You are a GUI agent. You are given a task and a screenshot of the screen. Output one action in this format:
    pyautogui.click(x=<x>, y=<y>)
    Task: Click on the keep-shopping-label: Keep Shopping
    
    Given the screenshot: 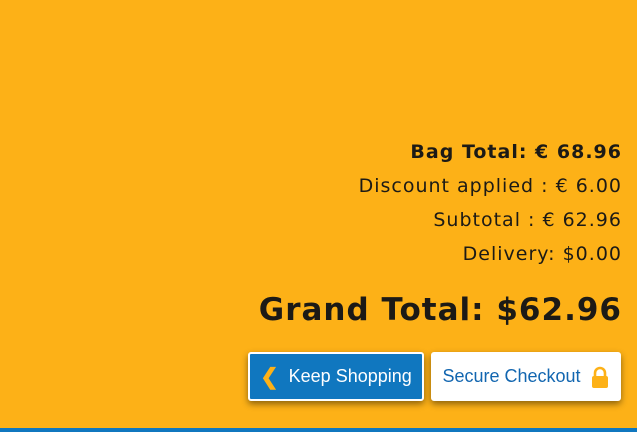 What is the action you would take?
    pyautogui.click(x=350, y=376)
    